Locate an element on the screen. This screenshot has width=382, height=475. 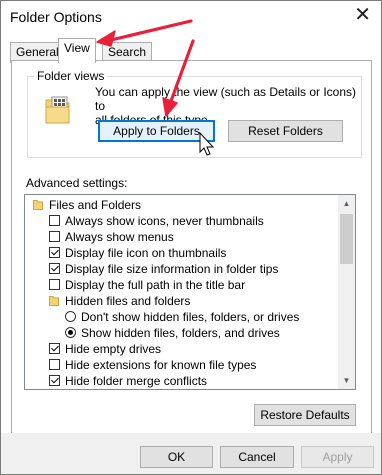
title-bar: Folder Options ✕ is located at coordinates (191, 17).